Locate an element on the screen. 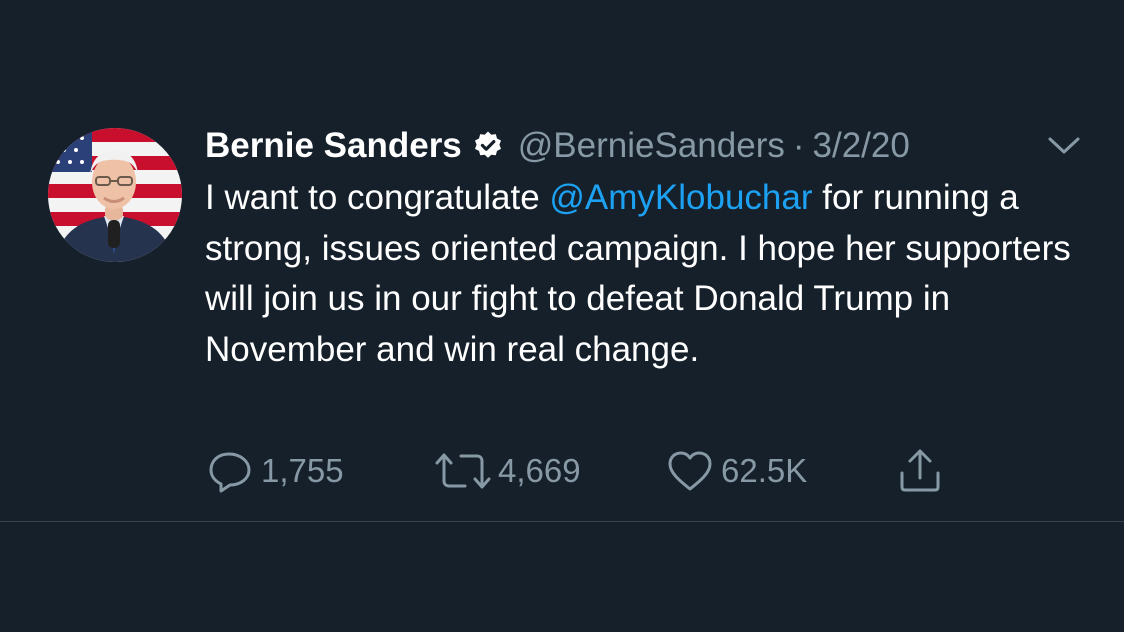  share-icon is located at coordinates (920, 470).